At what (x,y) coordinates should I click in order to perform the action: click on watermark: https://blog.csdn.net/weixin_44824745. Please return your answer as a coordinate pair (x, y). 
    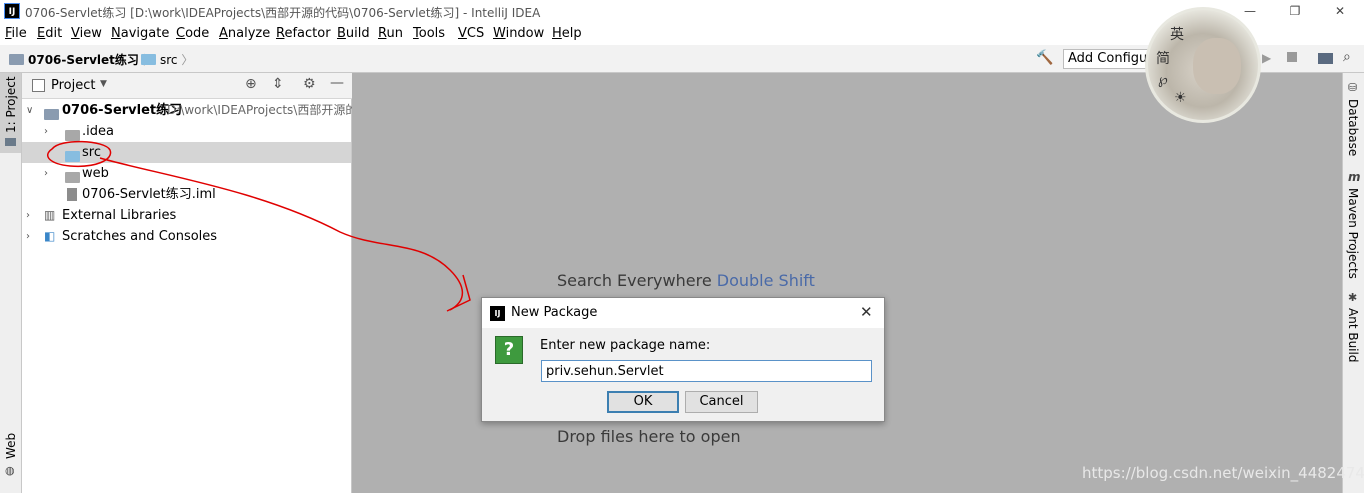
    Looking at the image, I should click on (1223, 473).